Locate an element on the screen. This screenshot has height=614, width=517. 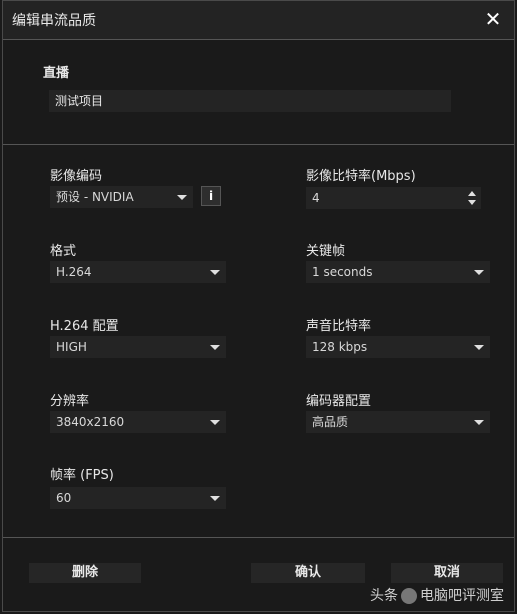
profile-value: HIGH is located at coordinates (71, 347).